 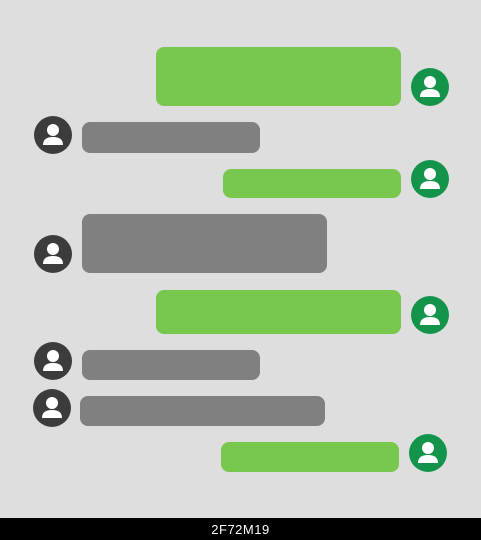 I want to click on image-id-footer: 2F72M19, so click(x=240, y=529).